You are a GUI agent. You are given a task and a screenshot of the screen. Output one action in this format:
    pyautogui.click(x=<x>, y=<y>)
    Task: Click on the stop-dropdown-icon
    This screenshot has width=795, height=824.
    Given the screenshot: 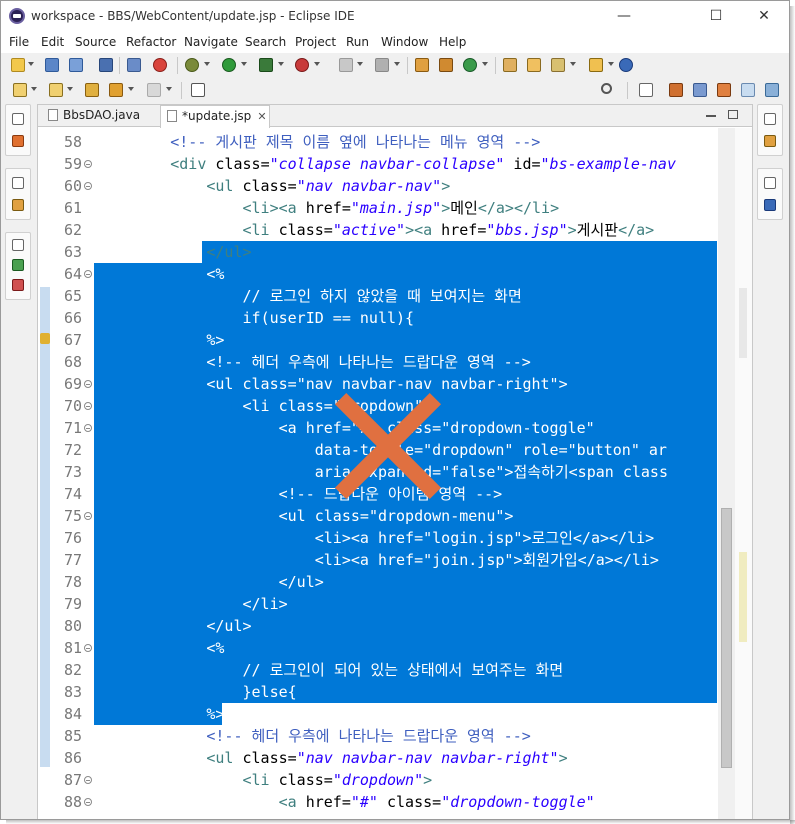 What is the action you would take?
    pyautogui.click(x=360, y=64)
    